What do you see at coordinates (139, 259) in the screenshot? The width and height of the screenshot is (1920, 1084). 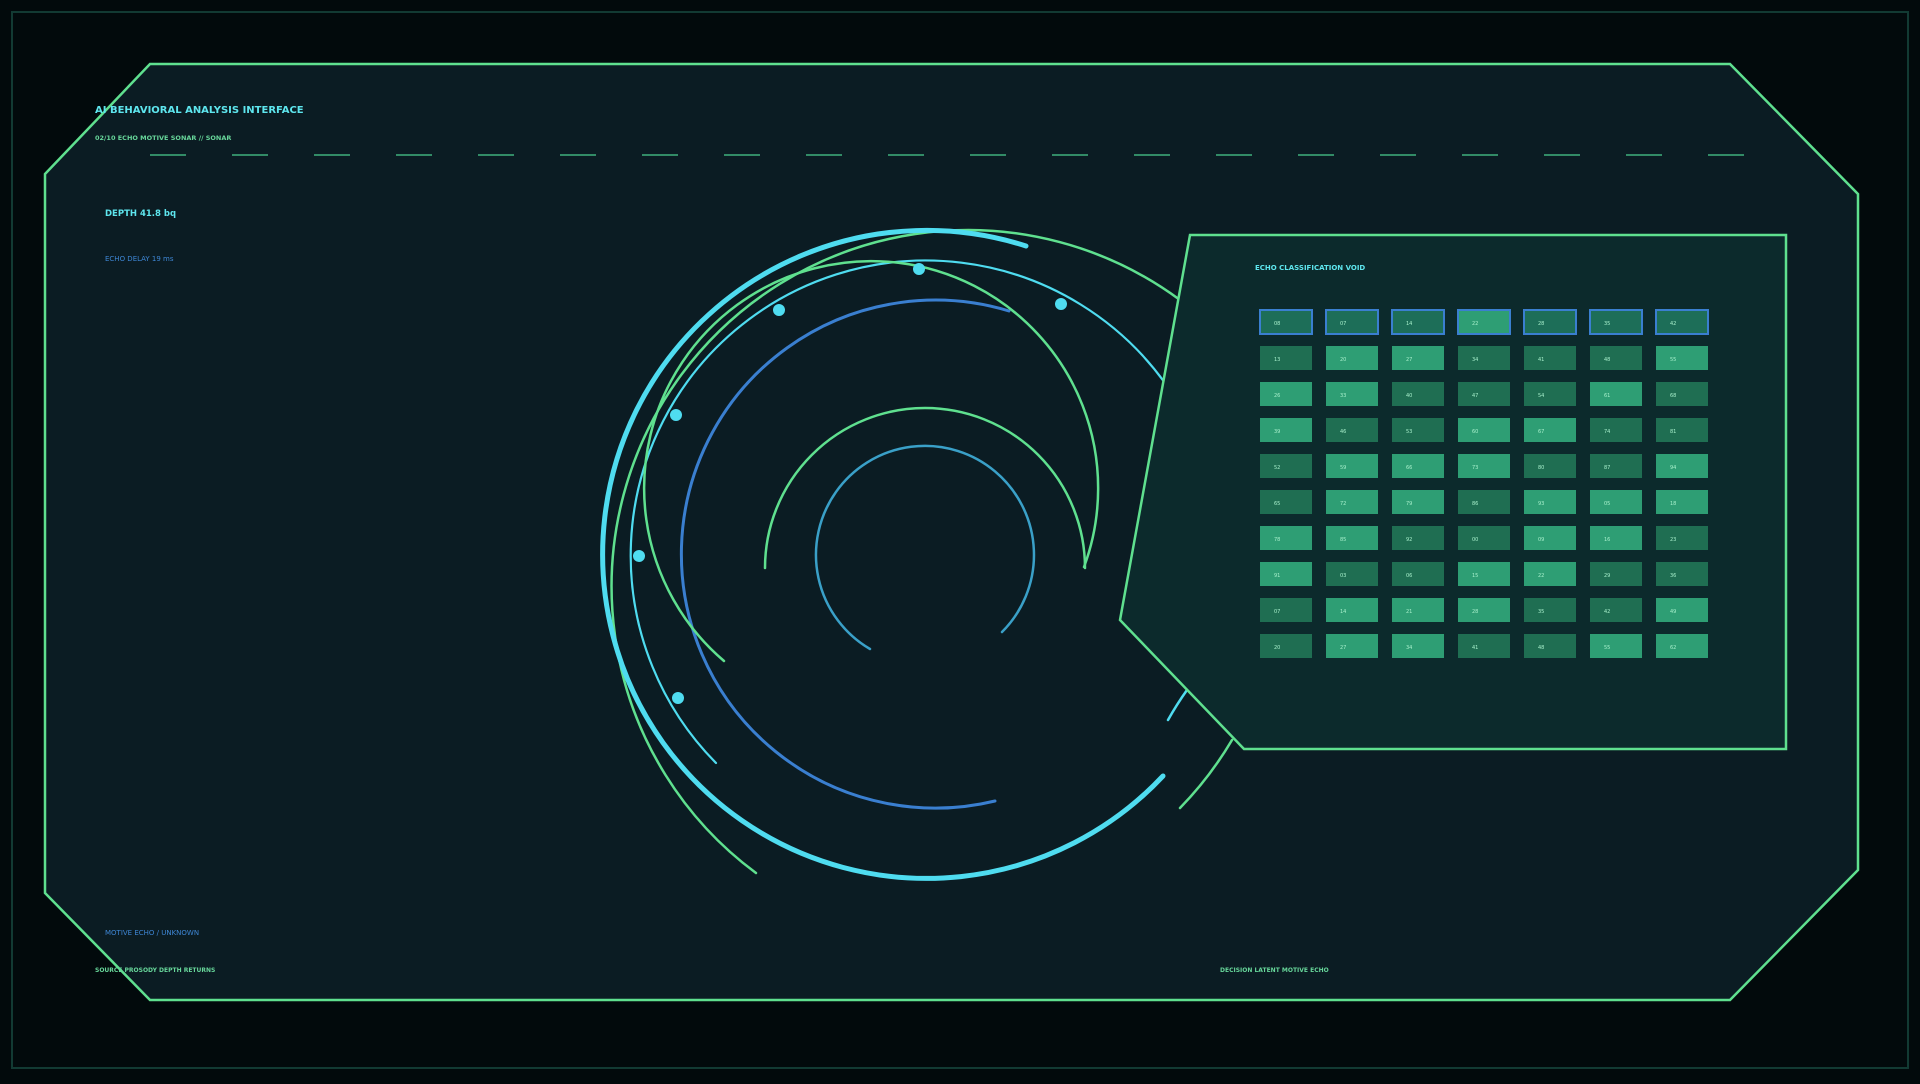 I see `echo-delay-readout: ECHO DELAY 19 ms` at bounding box center [139, 259].